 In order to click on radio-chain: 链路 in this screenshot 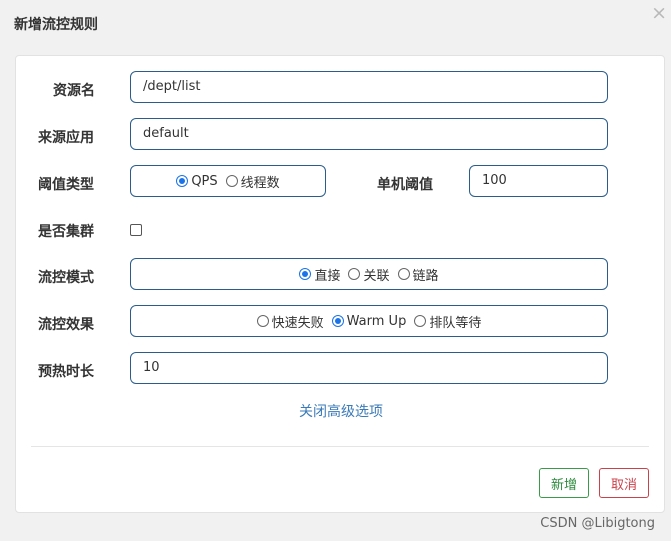, I will do `click(418, 274)`.